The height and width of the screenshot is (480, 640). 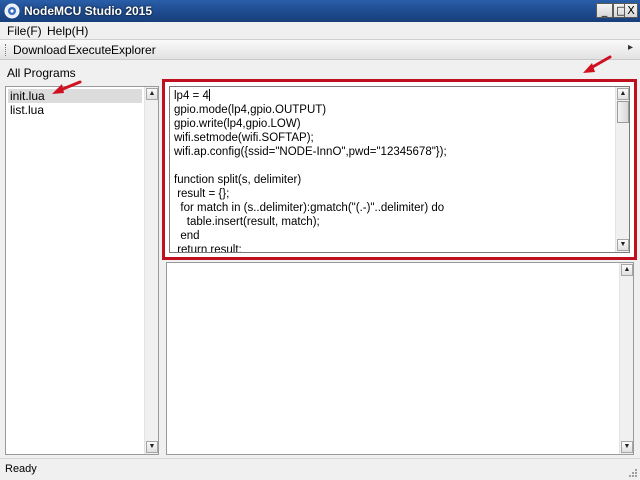 I want to click on status-text: Ready, so click(x=21, y=469).